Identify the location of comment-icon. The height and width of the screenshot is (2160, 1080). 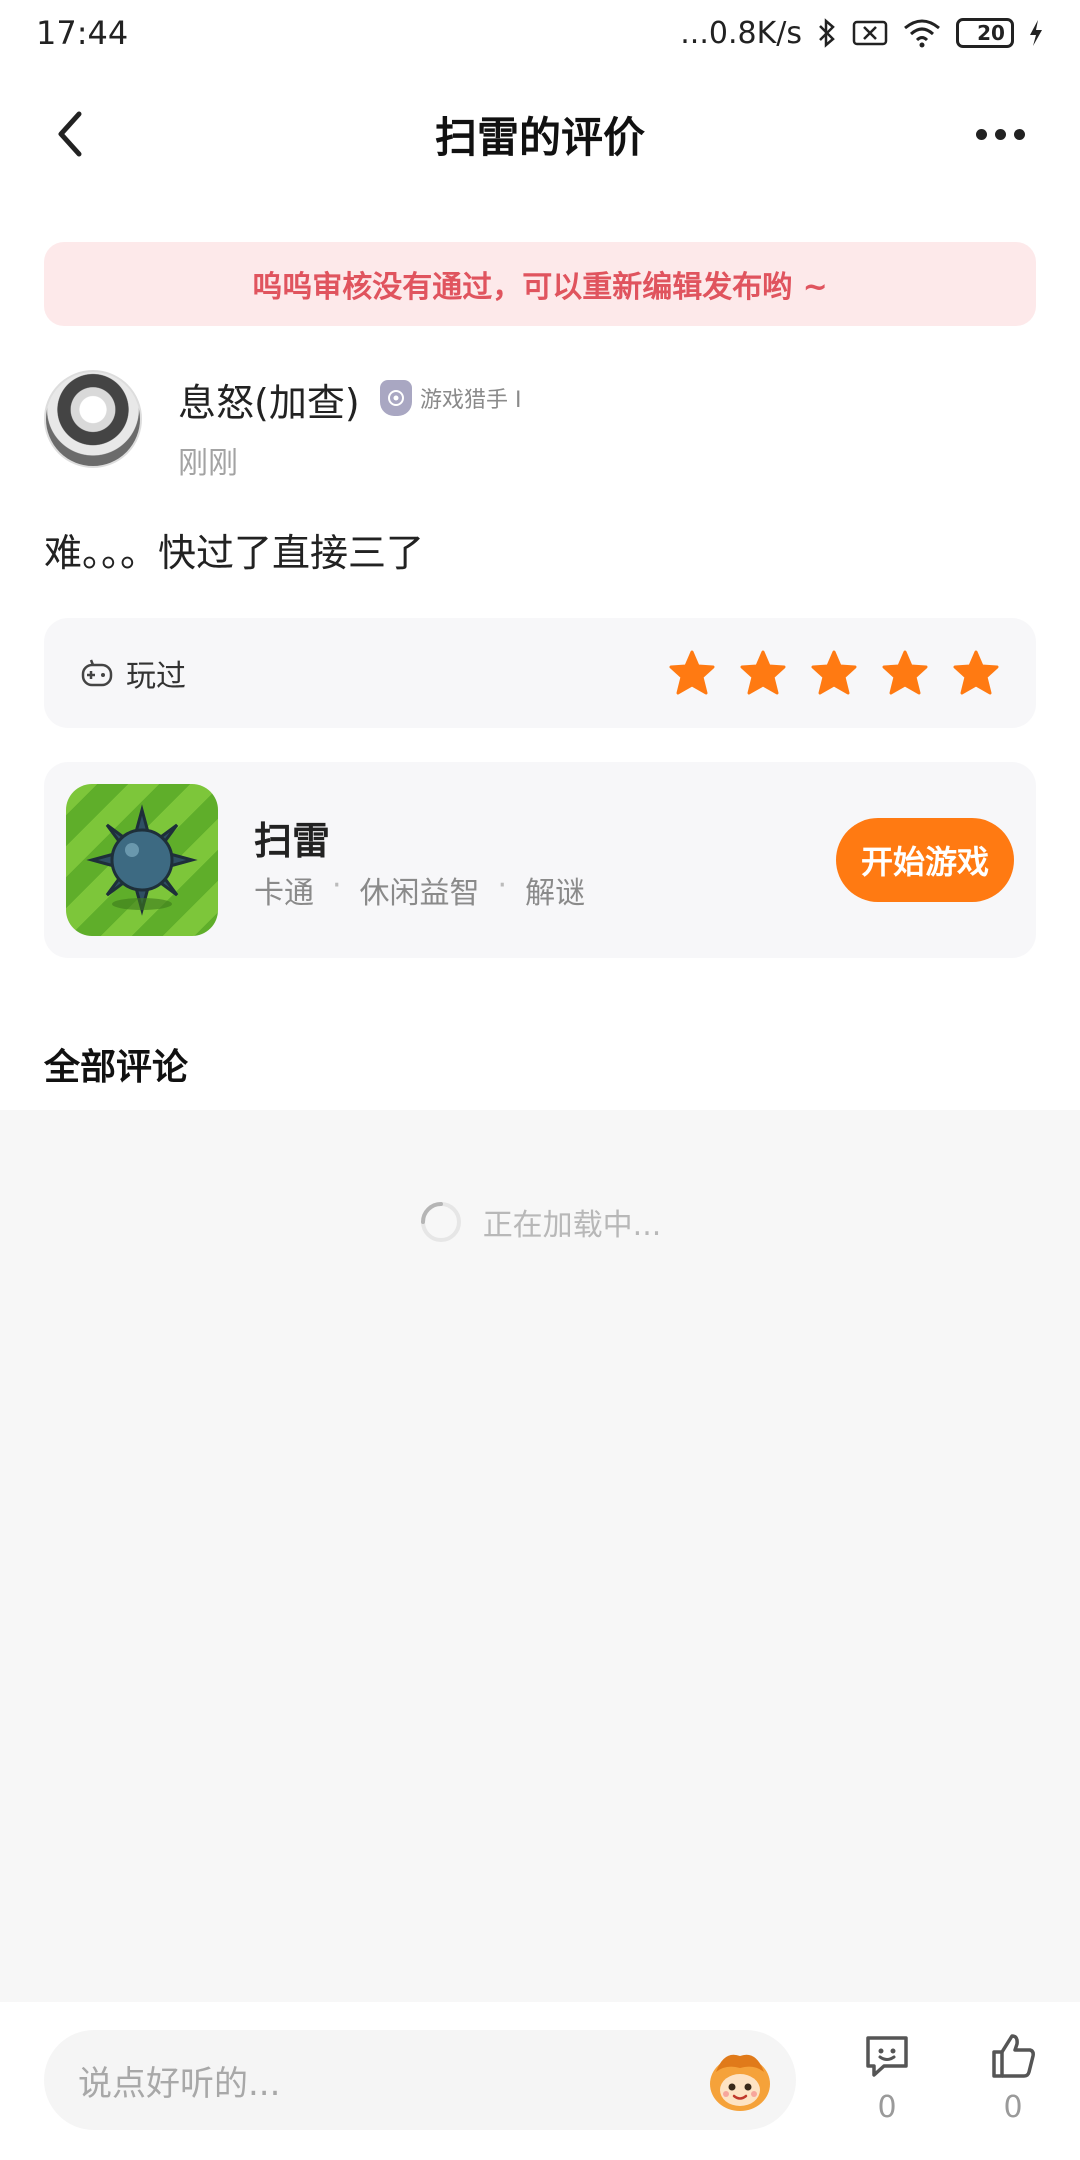
(887, 2056).